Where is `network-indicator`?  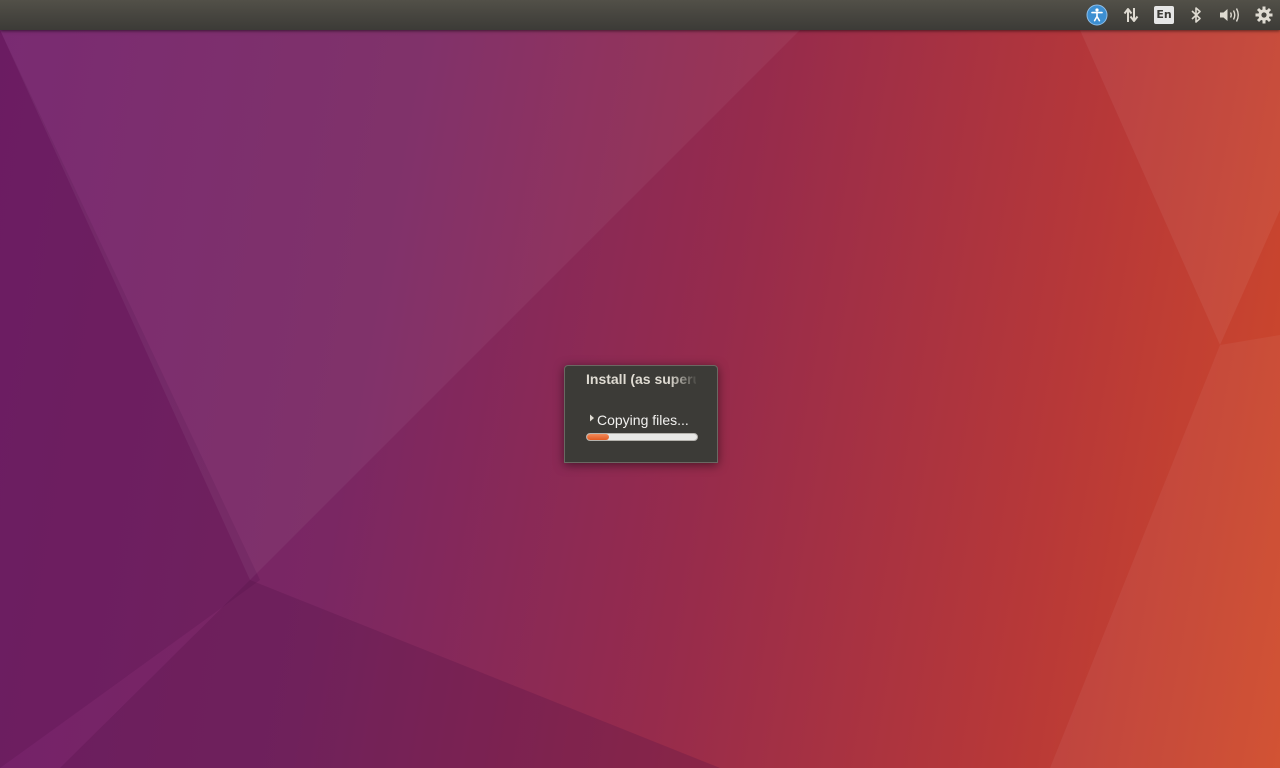
network-indicator is located at coordinates (1131, 15).